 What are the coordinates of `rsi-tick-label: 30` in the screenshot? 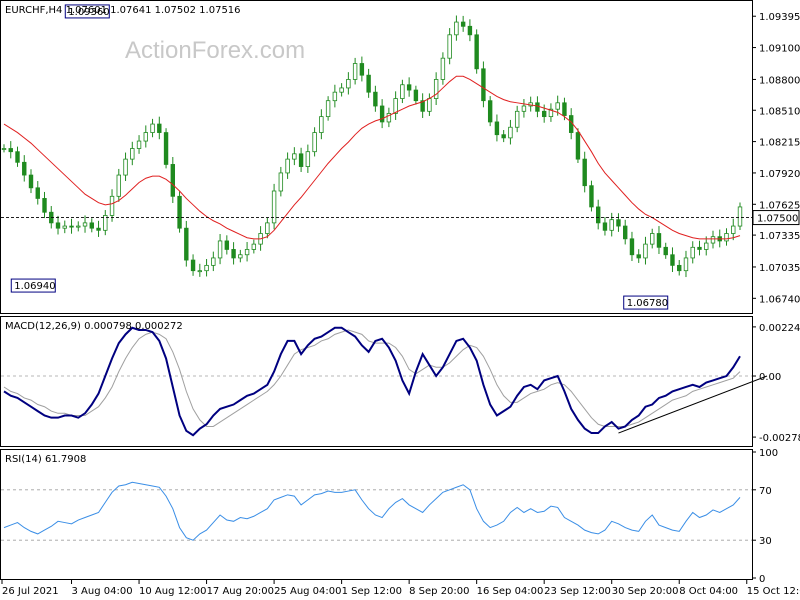 It's located at (765, 541).